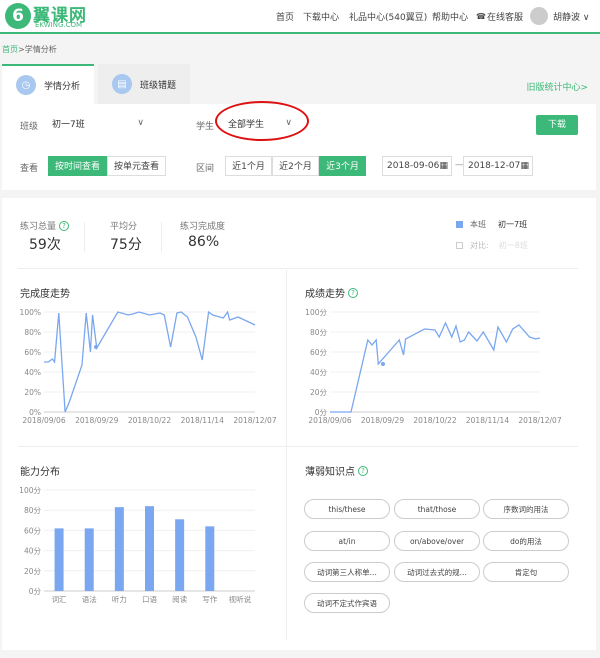  Describe the element at coordinates (319, 392) in the screenshot. I see `score-chart-y-tick: 20分` at that location.